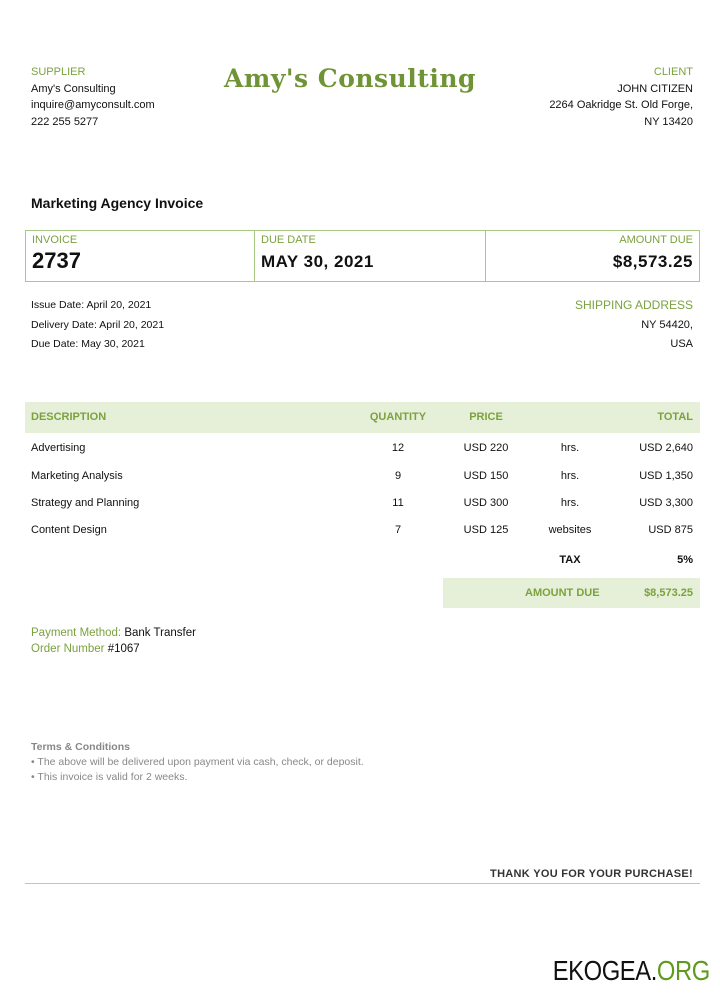 Image resolution: width=720 pixels, height=1000 pixels. What do you see at coordinates (562, 593) in the screenshot?
I see `amount-due-row-label: AMOUNT DUE` at bounding box center [562, 593].